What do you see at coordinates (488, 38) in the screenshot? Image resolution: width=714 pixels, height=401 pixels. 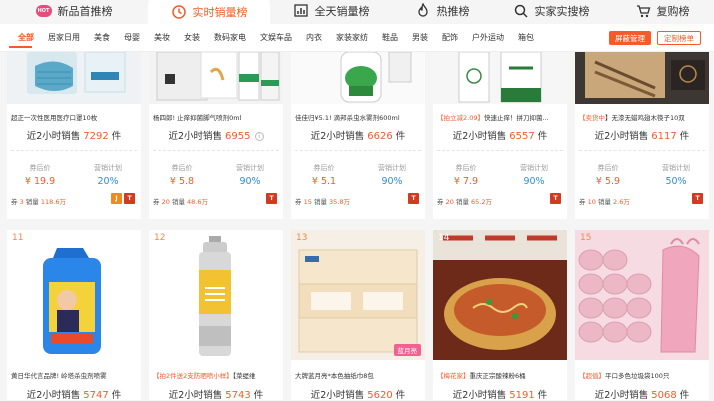 I see `category-outdoor: 户外运动` at bounding box center [488, 38].